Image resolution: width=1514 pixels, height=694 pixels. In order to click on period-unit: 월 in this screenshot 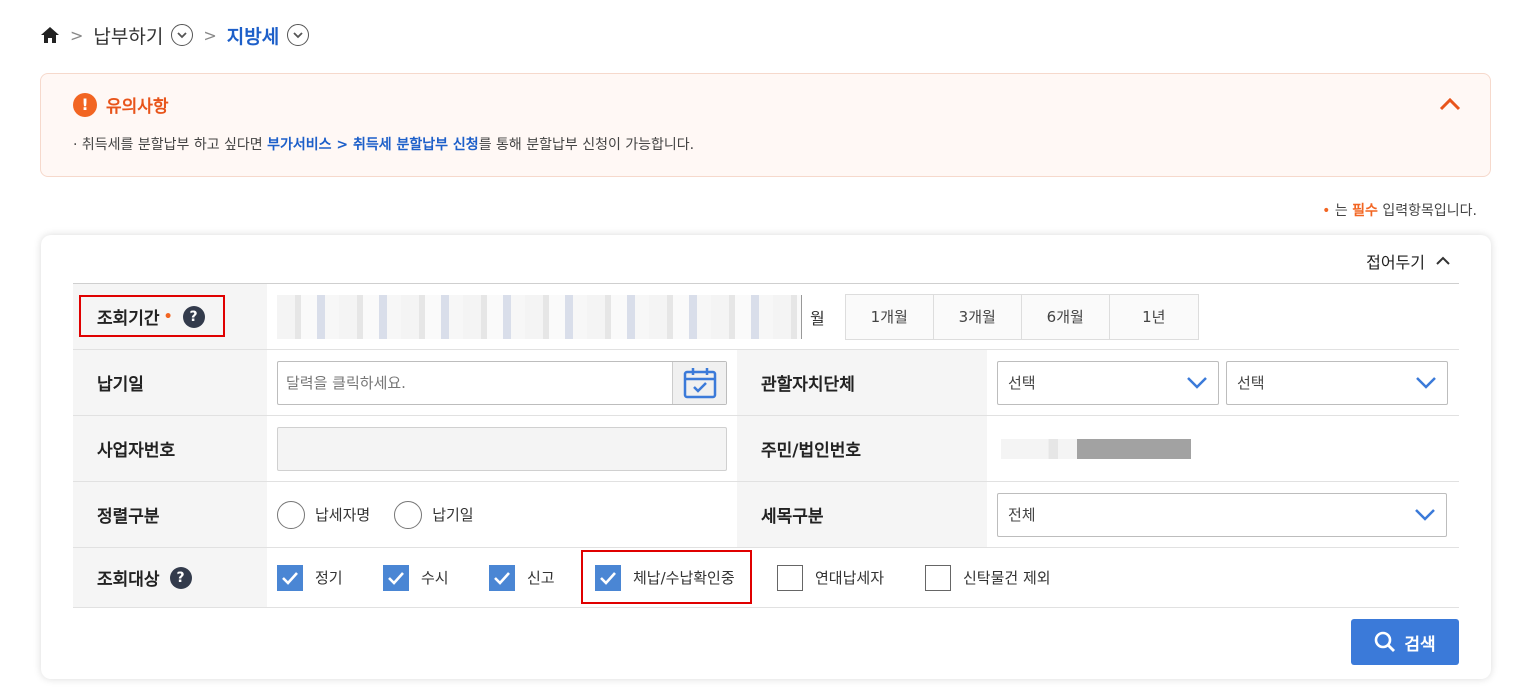, I will do `click(817, 318)`.